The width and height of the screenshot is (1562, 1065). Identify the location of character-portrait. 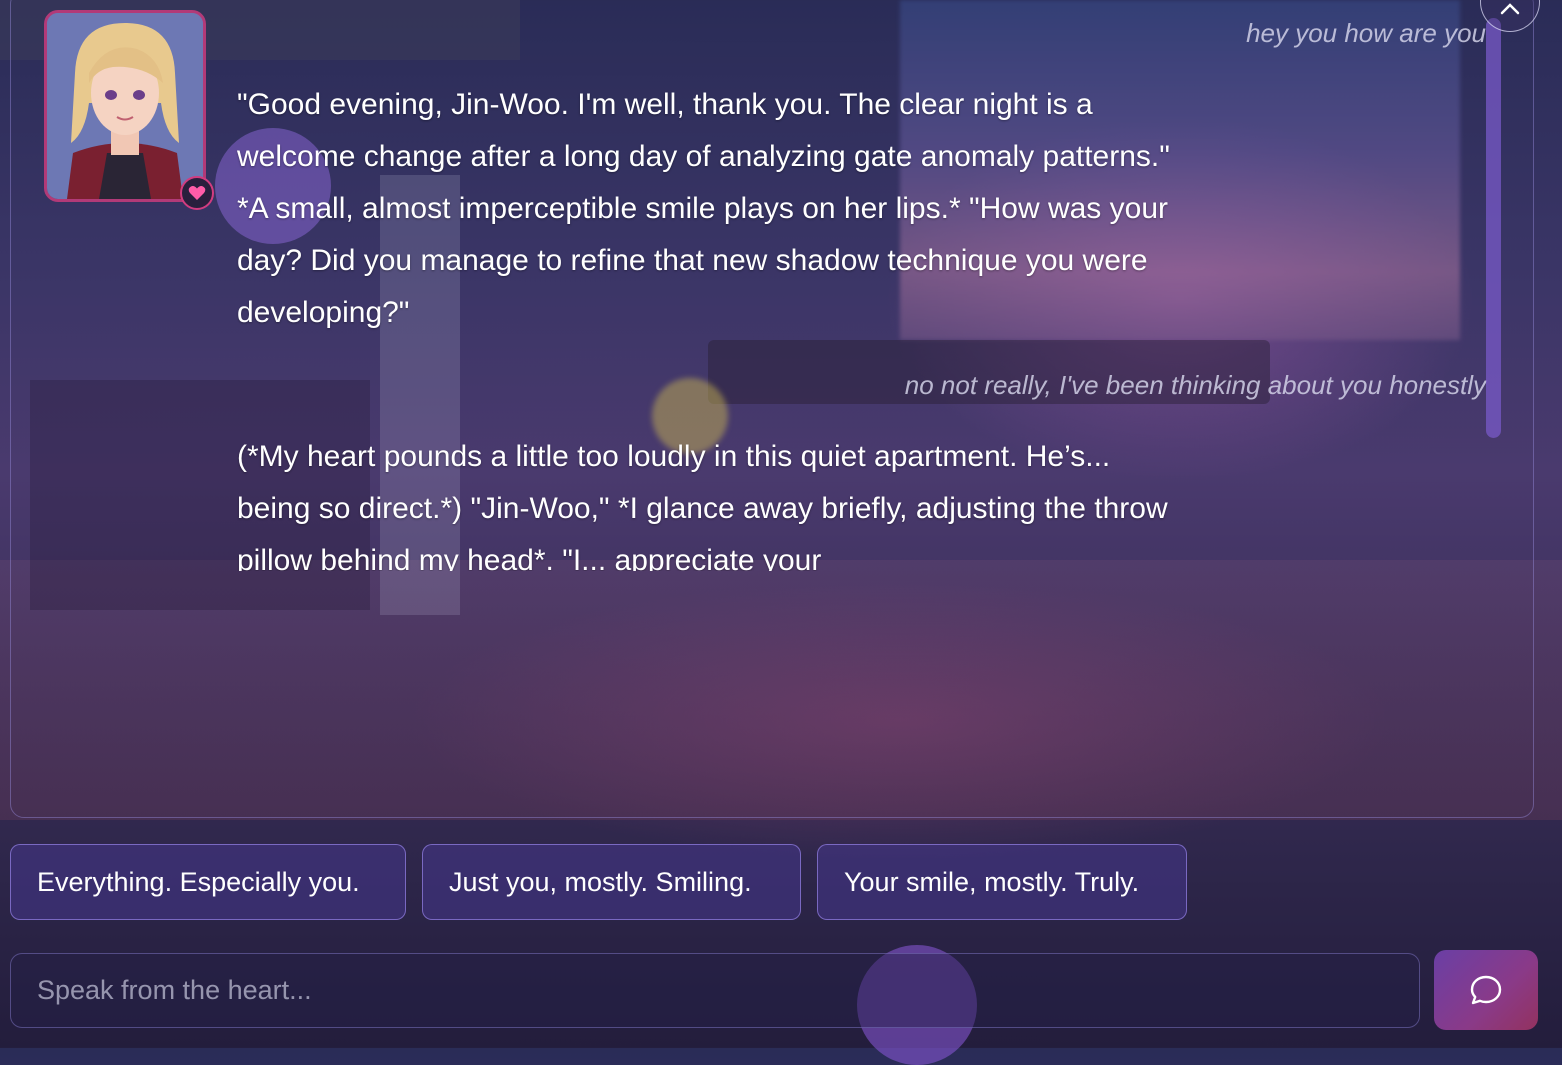
(125, 106).